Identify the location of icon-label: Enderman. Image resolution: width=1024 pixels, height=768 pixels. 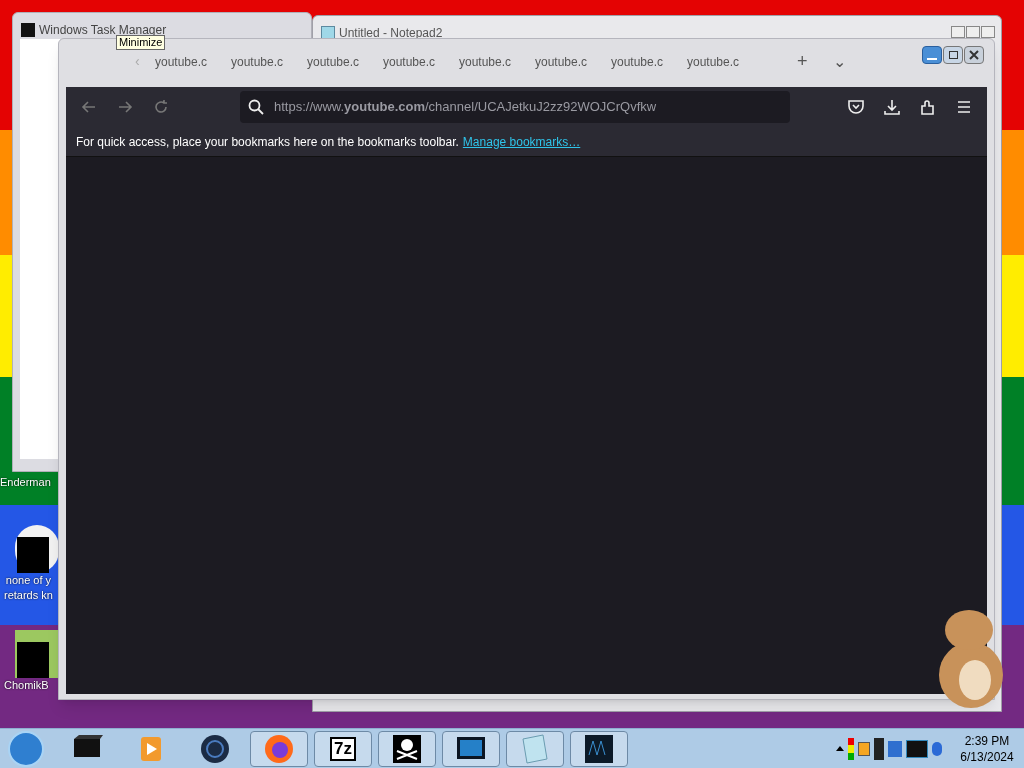
(25, 482).